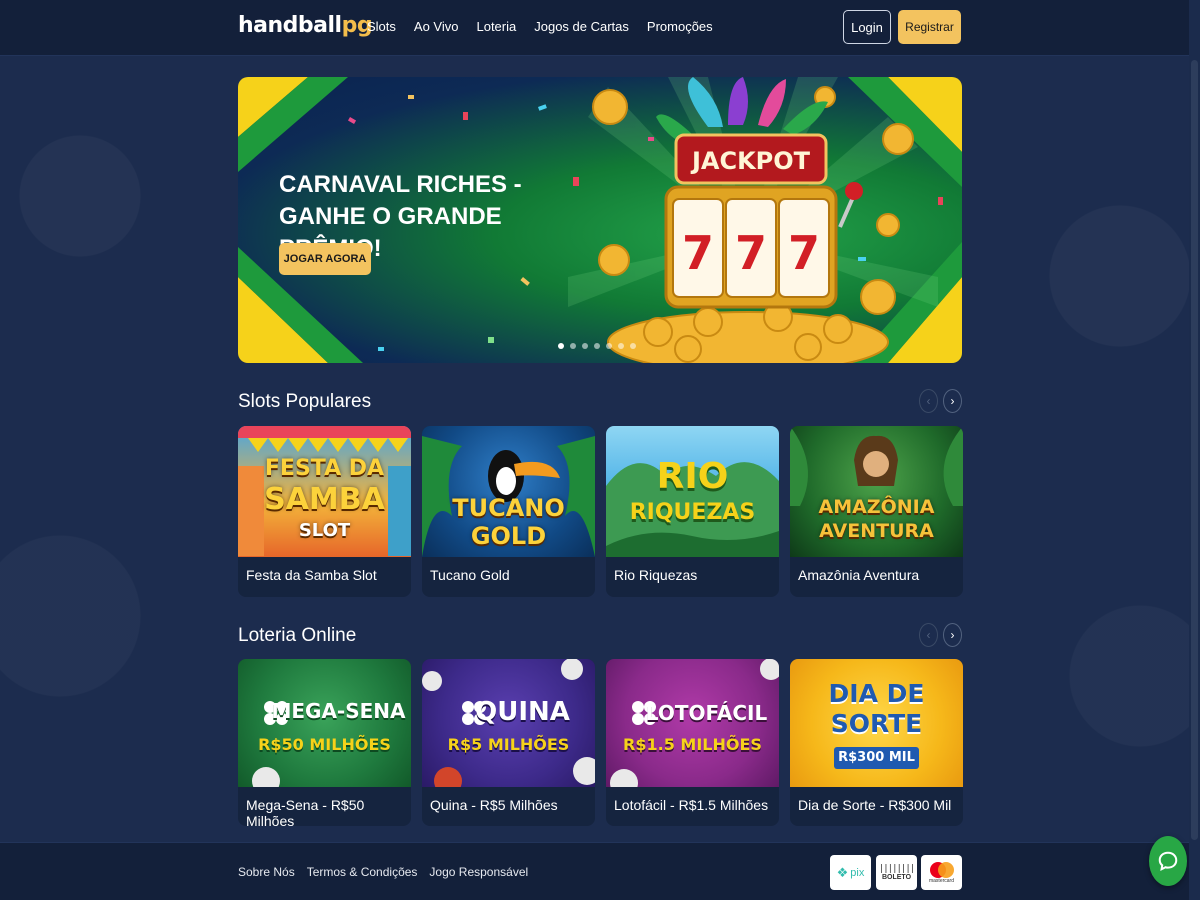 The height and width of the screenshot is (900, 1200). I want to click on game-thumbnail: RIO RIQUEZAS, so click(692, 491).